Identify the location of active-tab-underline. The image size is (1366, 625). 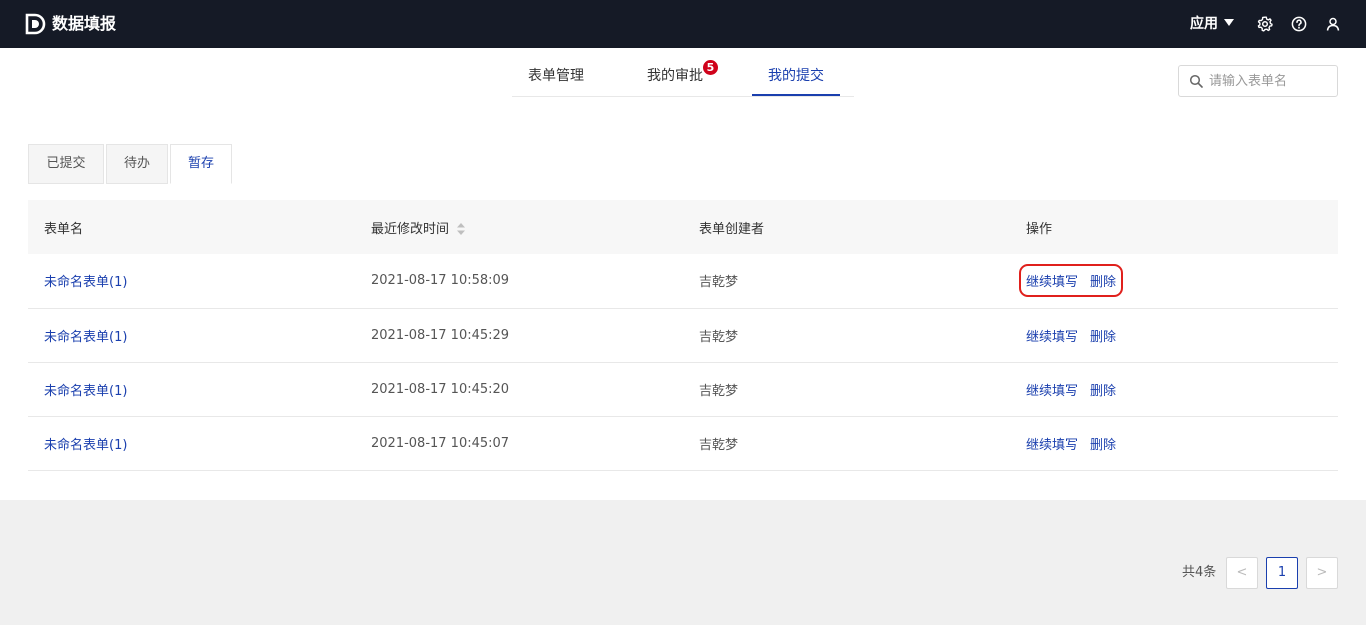
(796, 95).